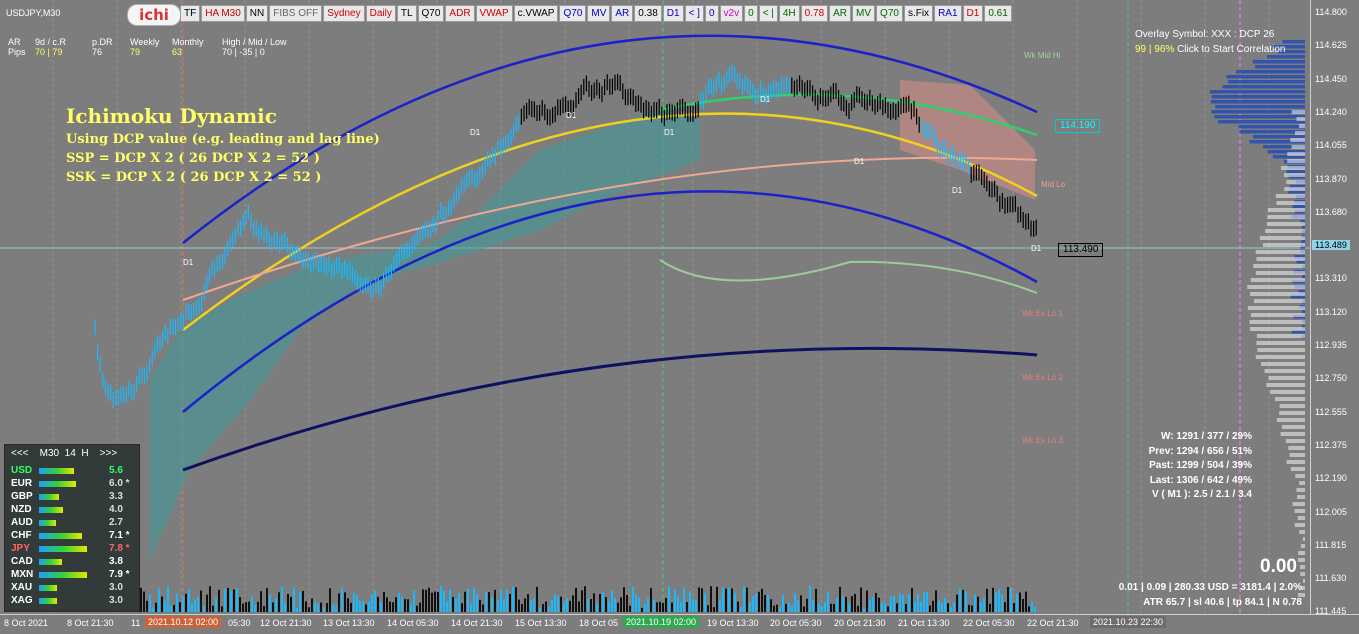 Image resolution: width=1359 pixels, height=634 pixels. I want to click on toolbar-button-q70-11: Q70, so click(572, 13).